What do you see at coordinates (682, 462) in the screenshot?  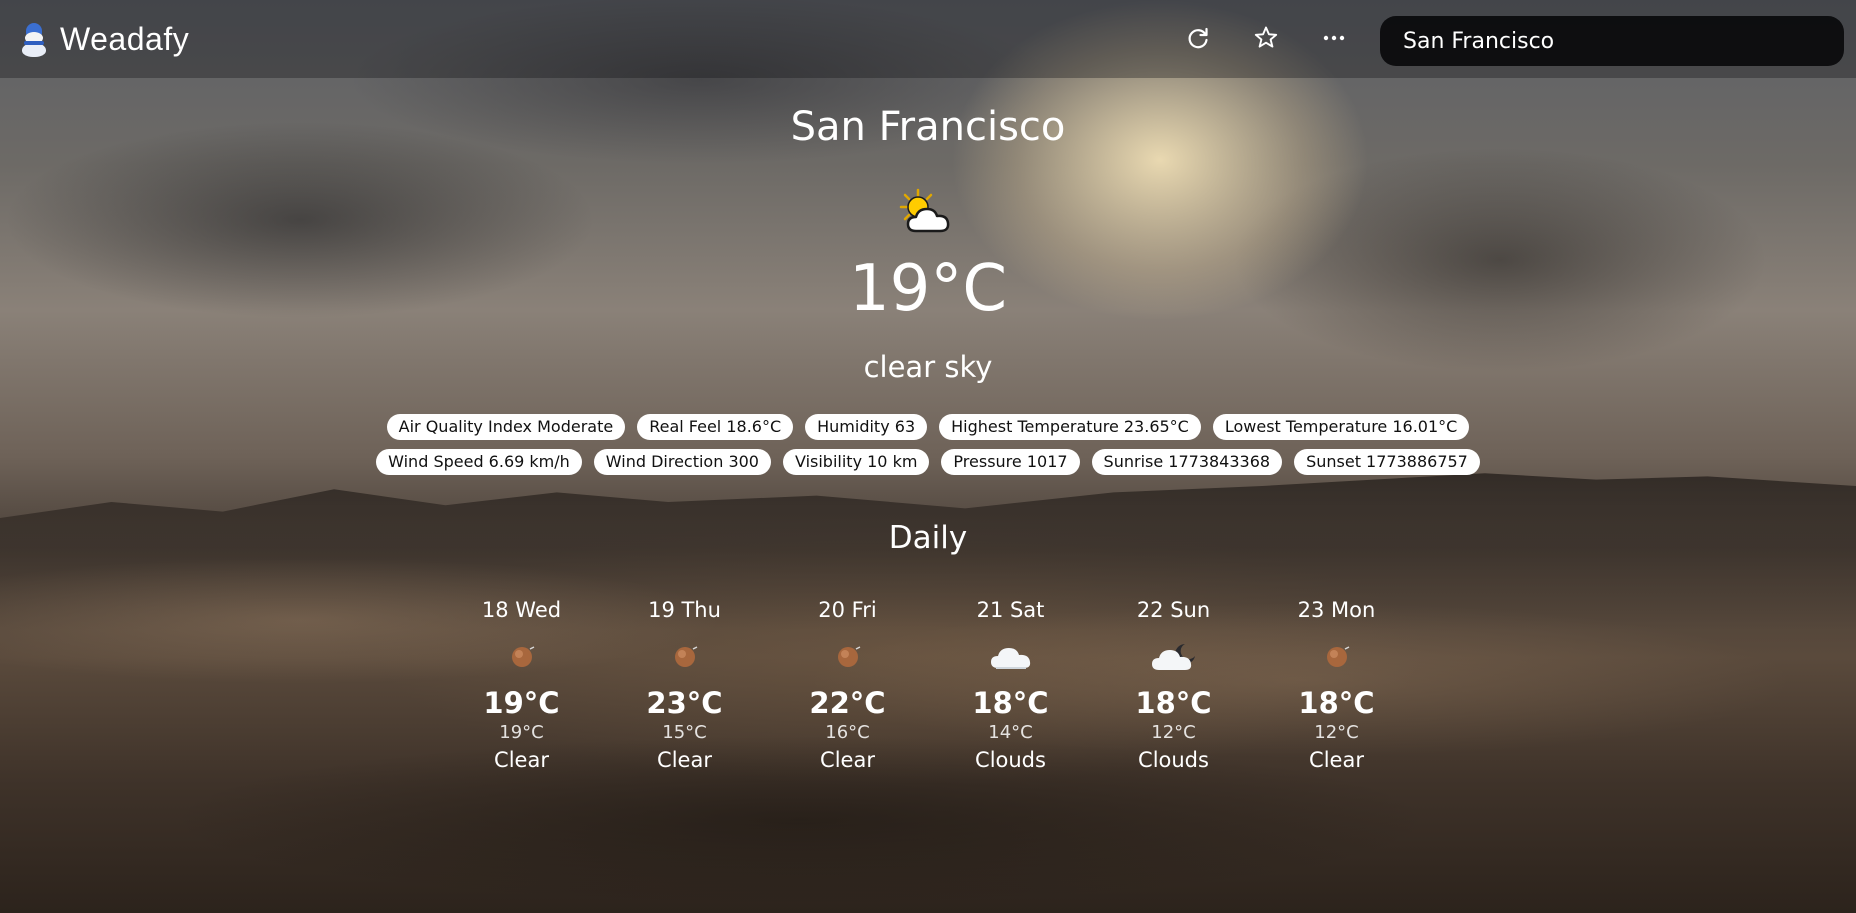 I see `chip-wind-direction: Wind Direction 300` at bounding box center [682, 462].